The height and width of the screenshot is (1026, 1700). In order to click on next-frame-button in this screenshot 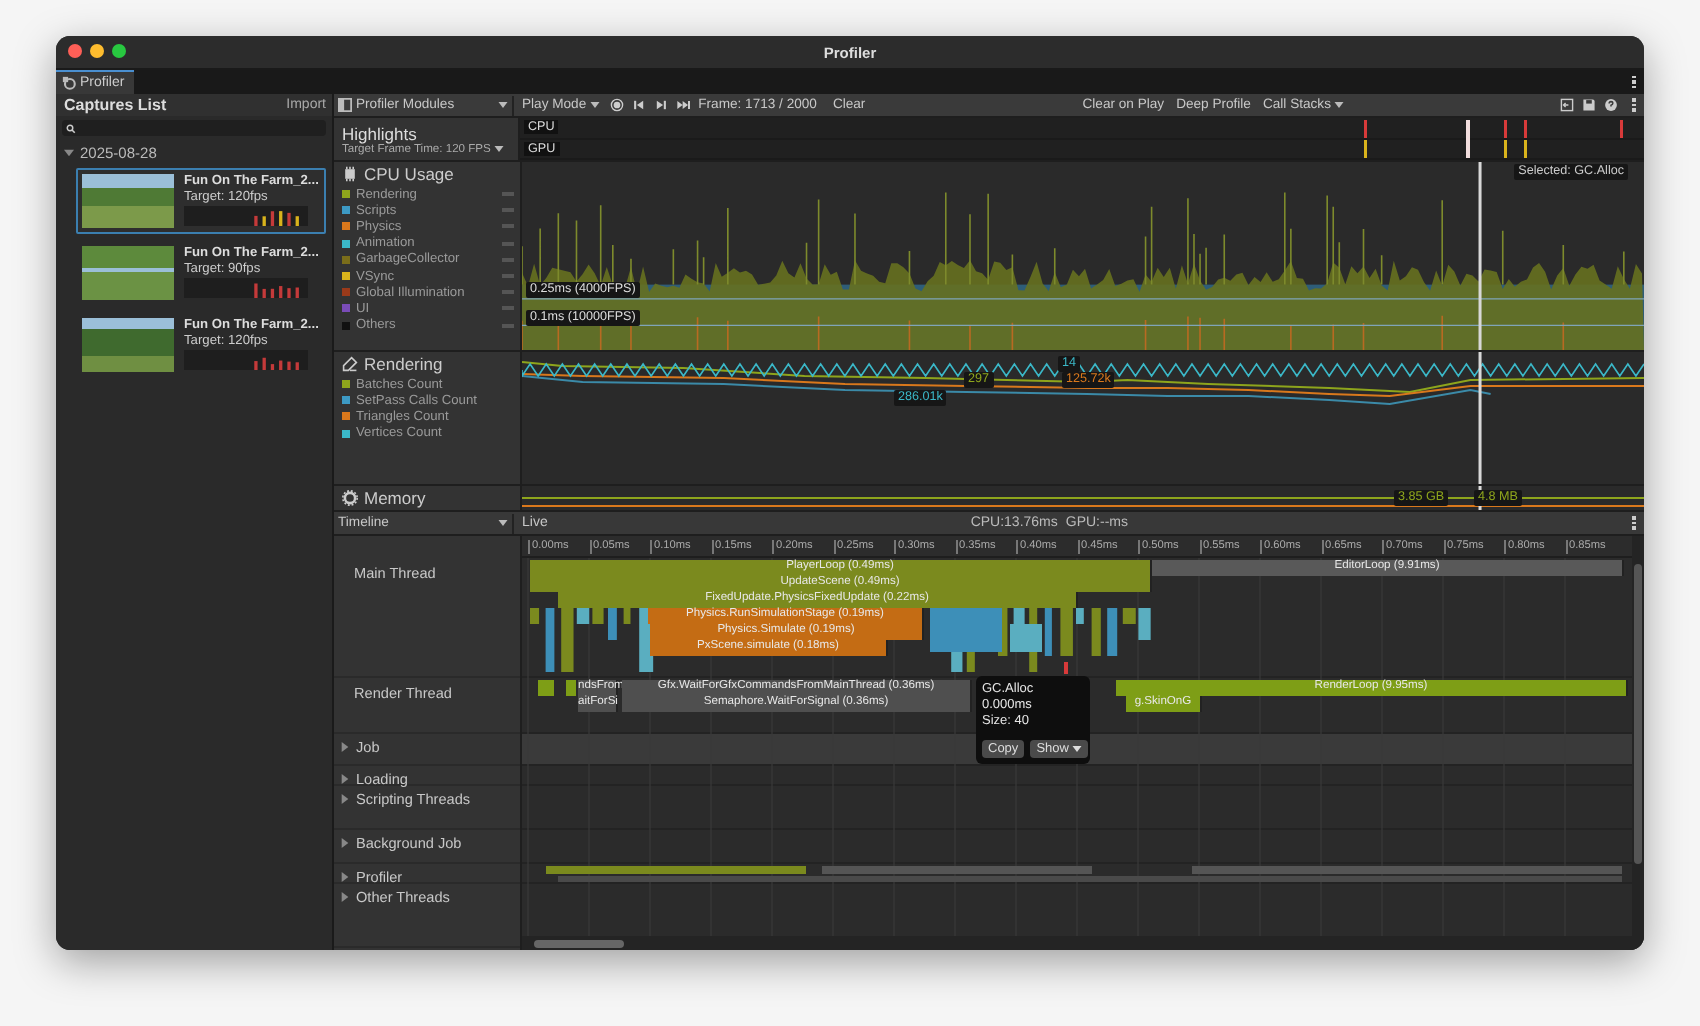, I will do `click(661, 105)`.